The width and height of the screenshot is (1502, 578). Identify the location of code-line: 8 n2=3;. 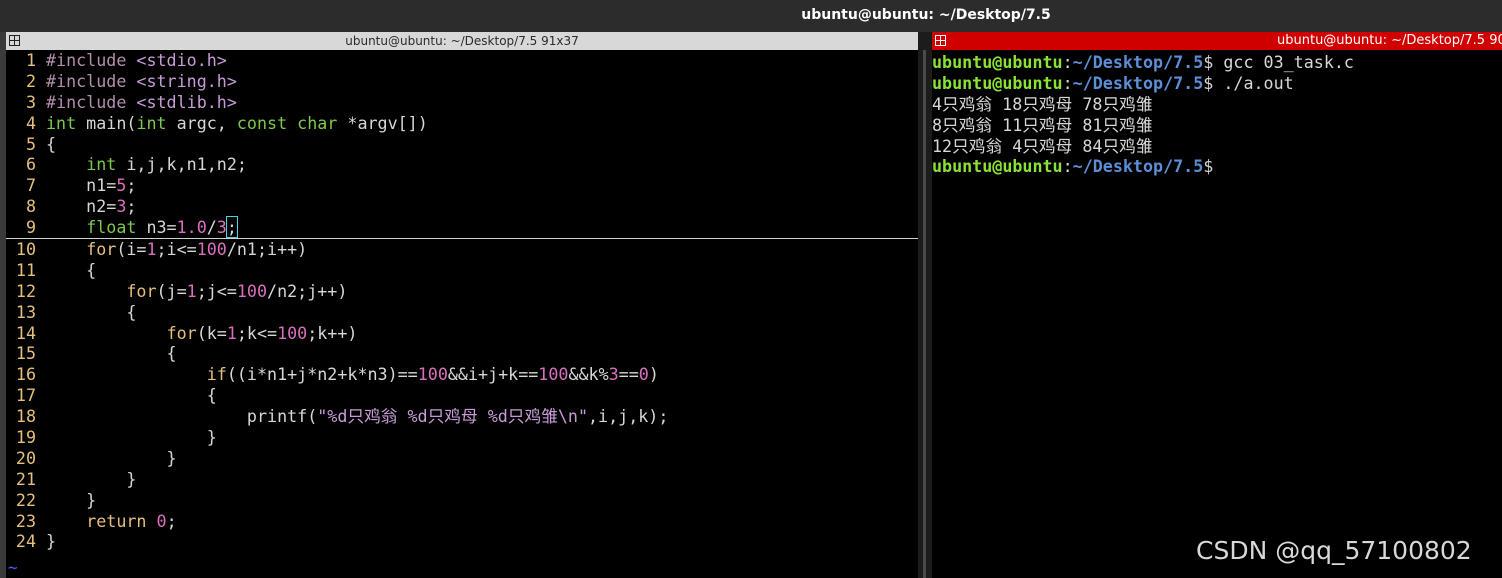
(81, 206).